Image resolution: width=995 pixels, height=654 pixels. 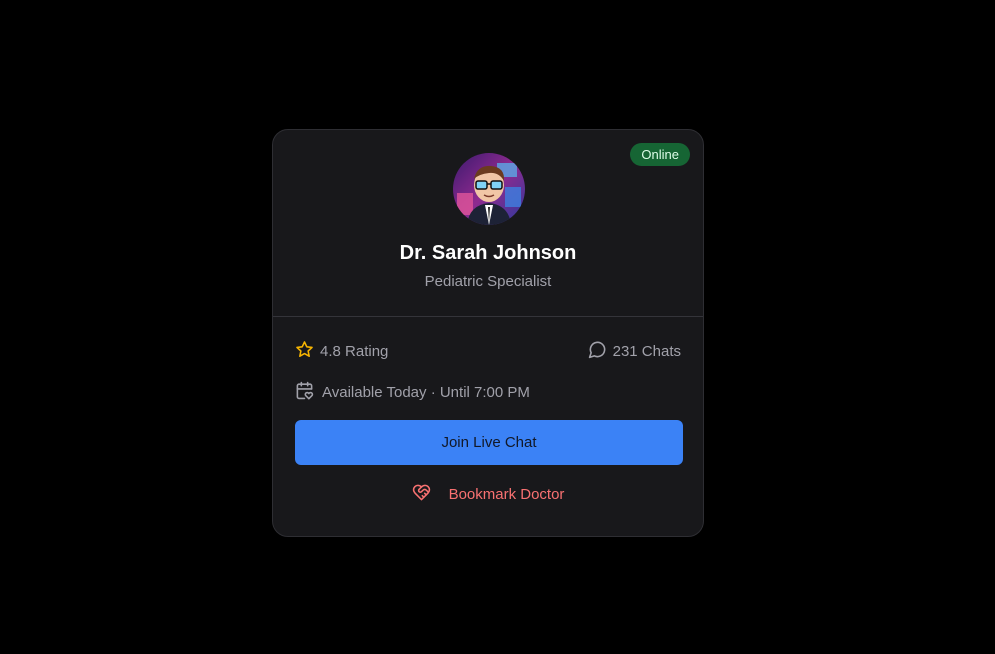 What do you see at coordinates (600, 351) in the screenshot?
I see `chat-bubble-icon` at bounding box center [600, 351].